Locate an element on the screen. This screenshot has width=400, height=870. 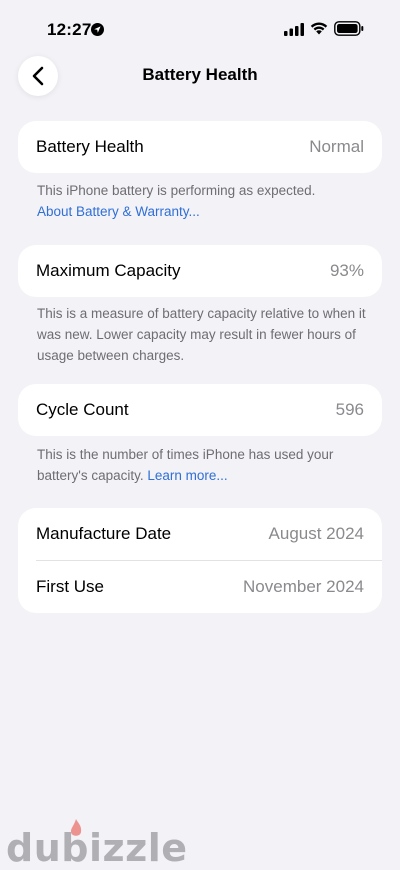
first-use-label: First Use is located at coordinates (70, 586).